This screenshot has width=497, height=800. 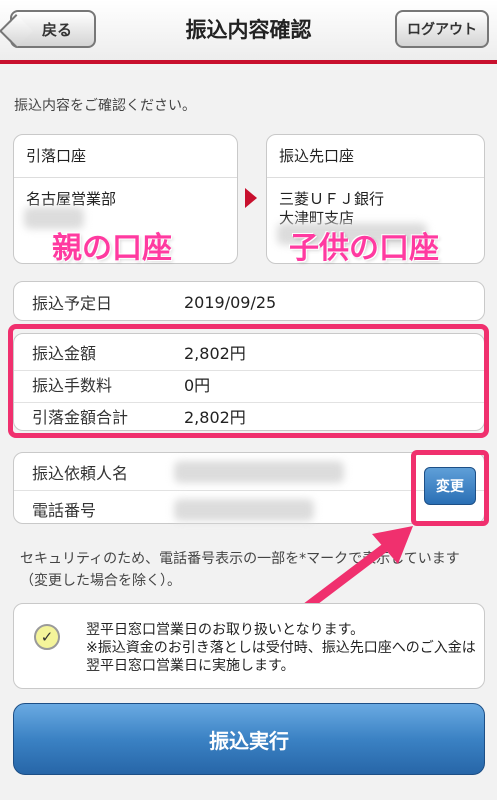 I want to click on from-account-annotation: 親の口座, so click(x=112, y=248).